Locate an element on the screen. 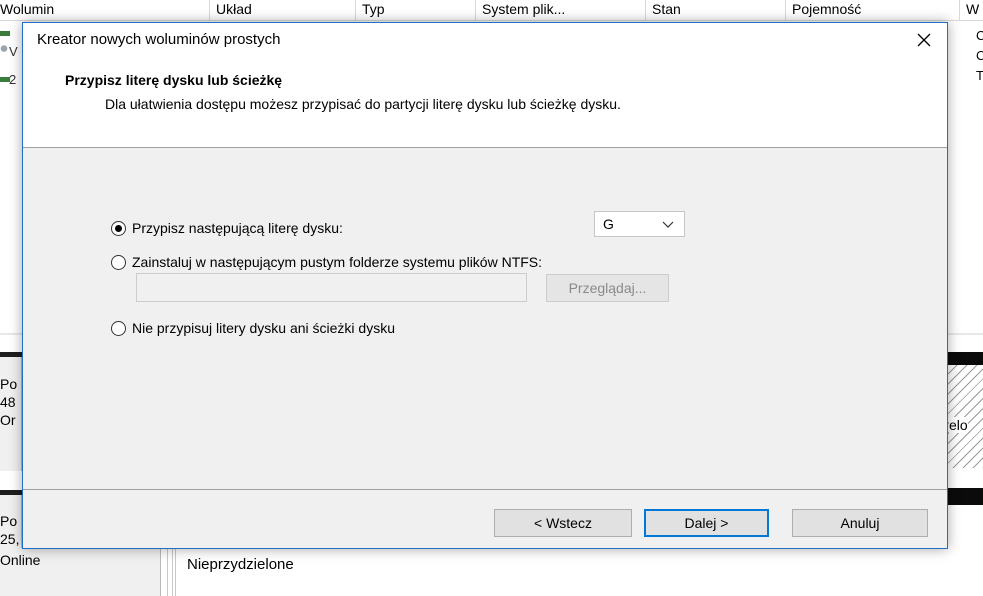 The height and width of the screenshot is (596, 983). column-header-capacity: Pojemność is located at coordinates (873, 10).